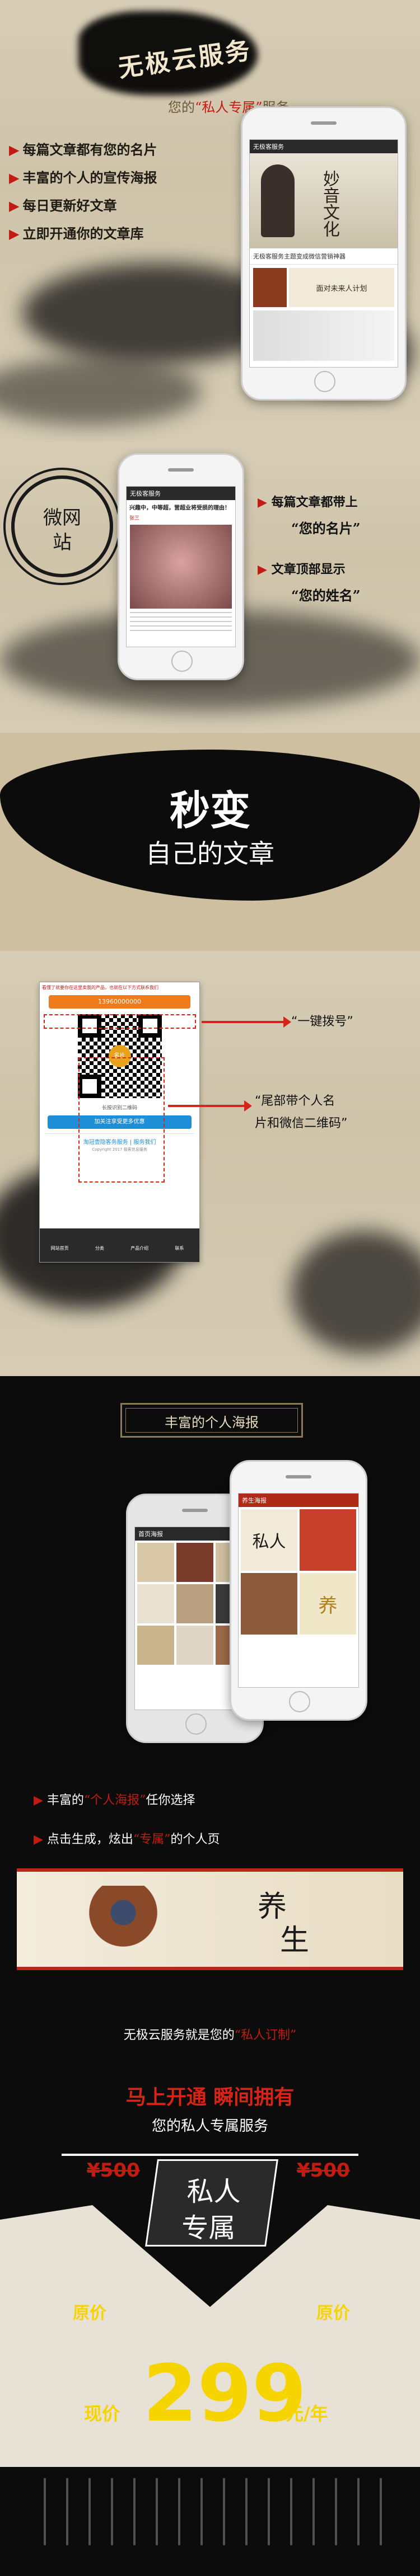 The image size is (420, 2576). I want to click on poster-line-2b: “专属”, so click(152, 1840).